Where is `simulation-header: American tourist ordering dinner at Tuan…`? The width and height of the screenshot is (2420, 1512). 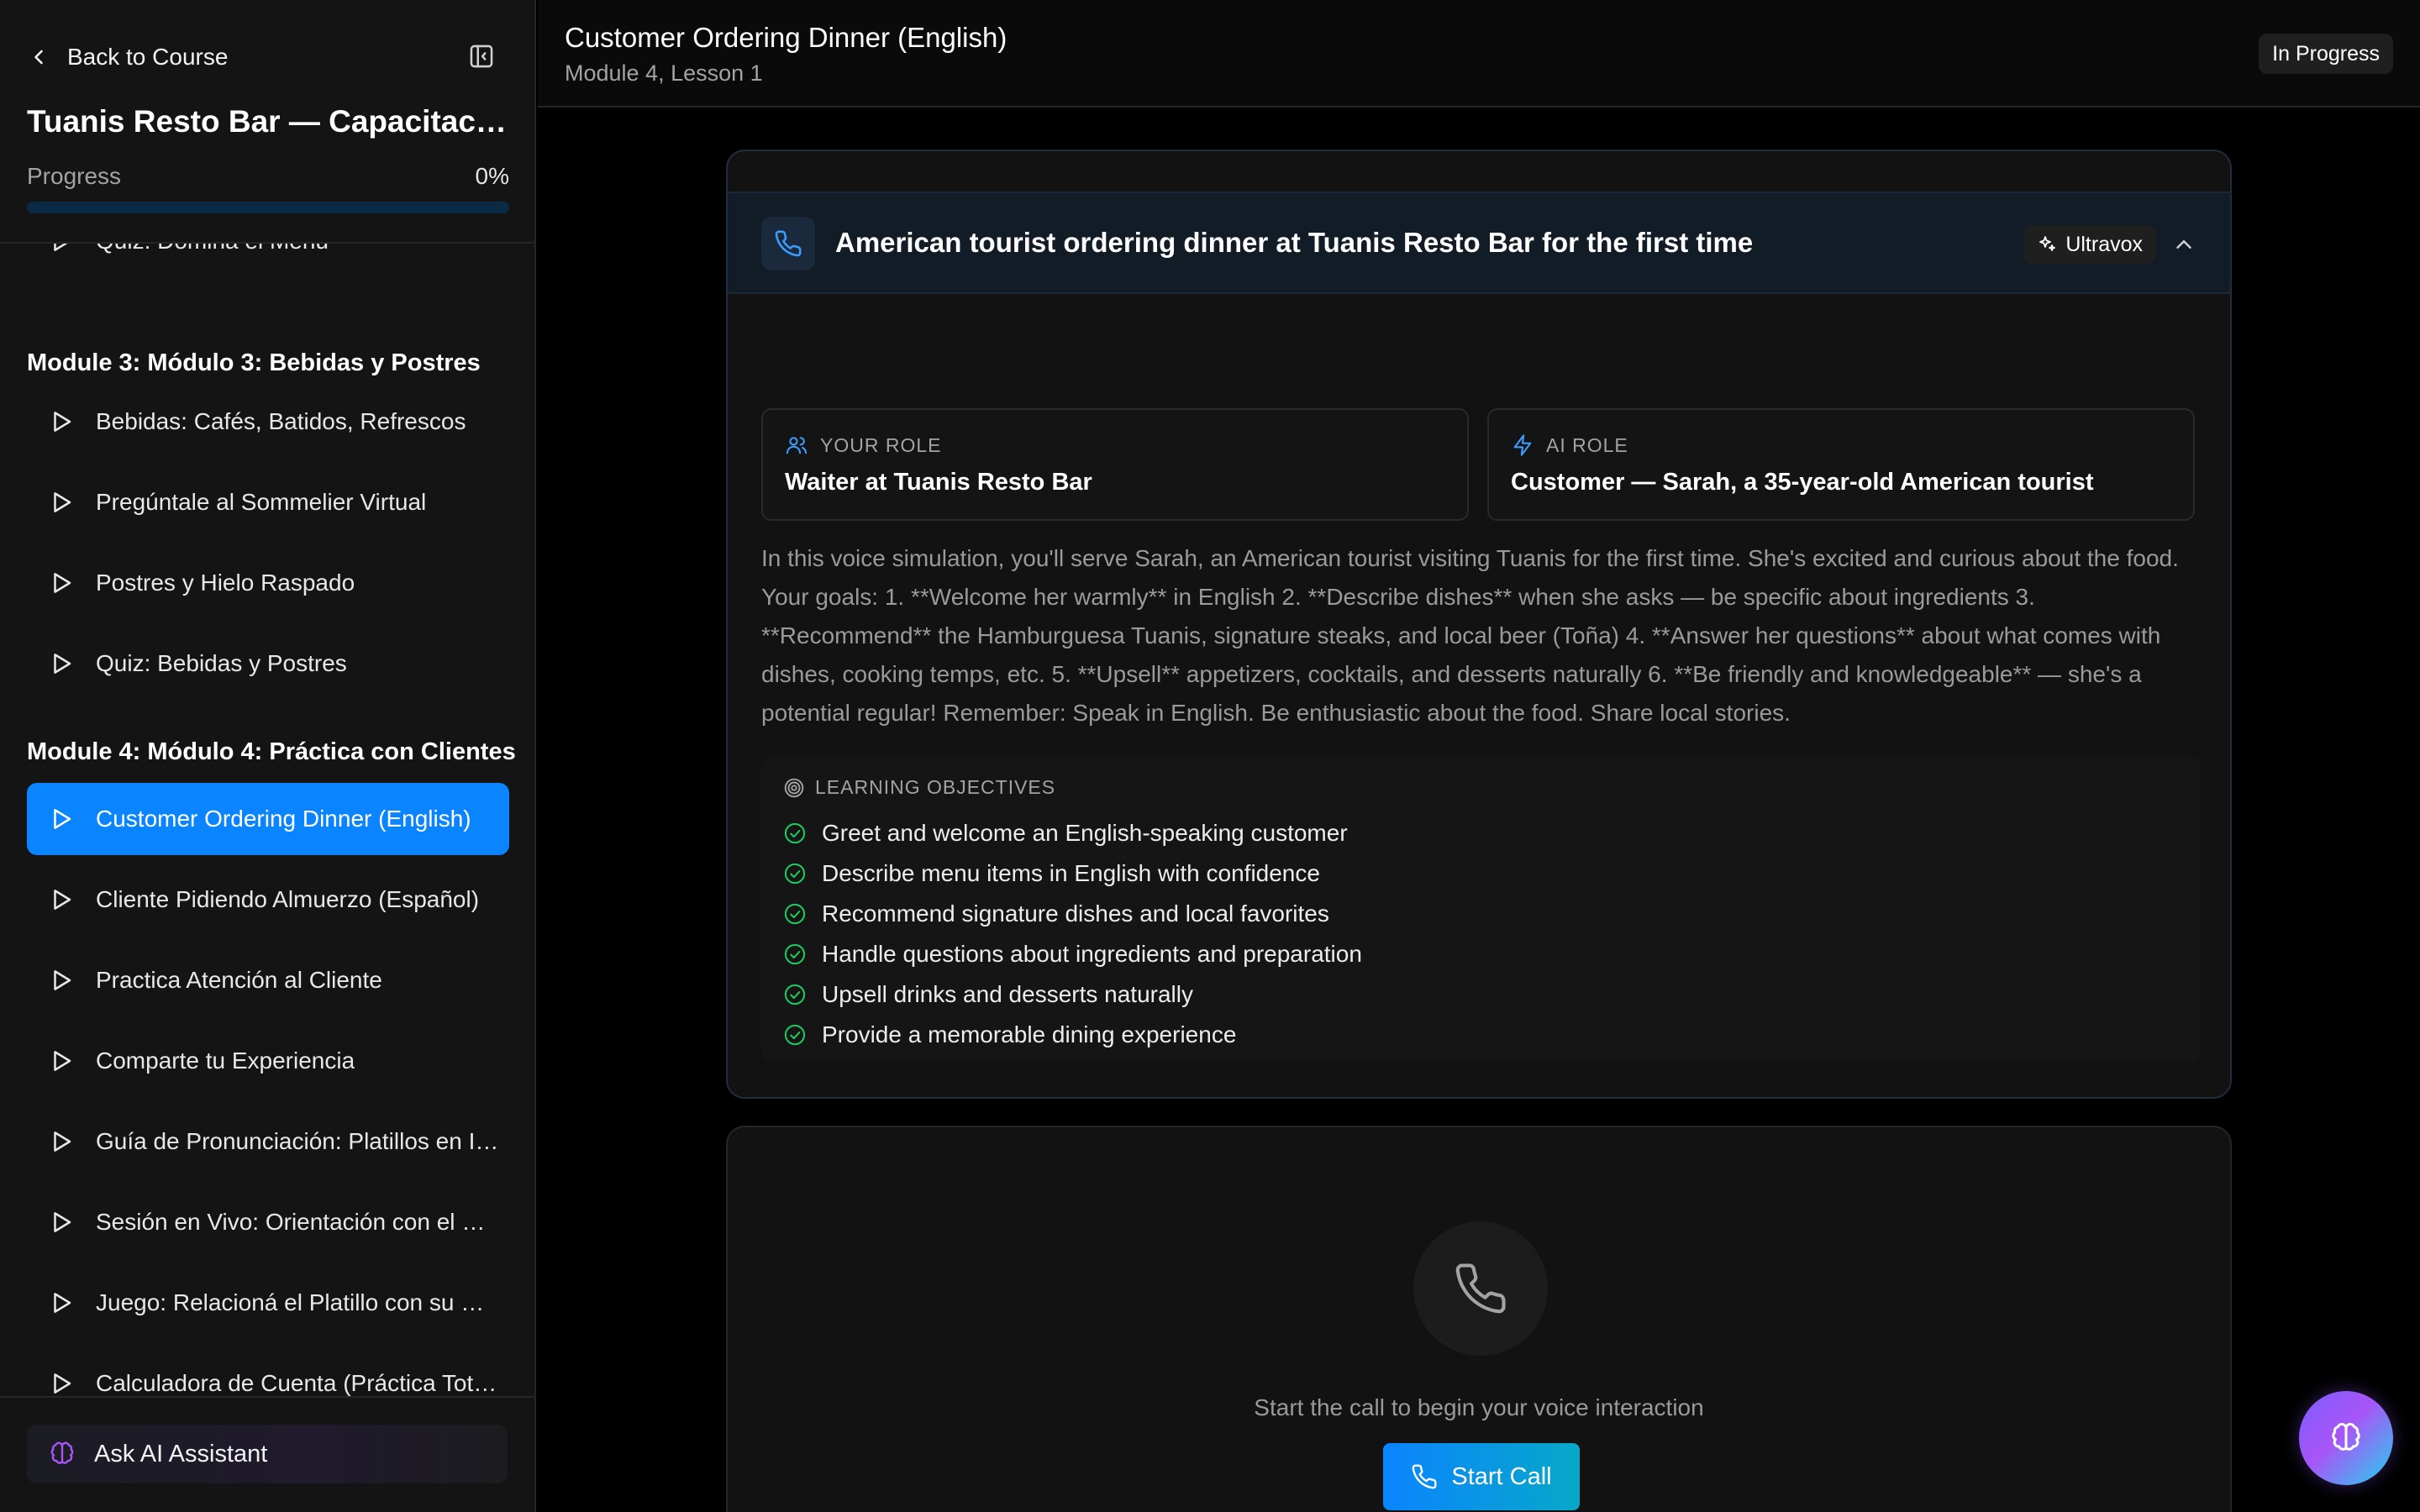 simulation-header: American tourist ordering dinner at Tuan… is located at coordinates (1479, 243).